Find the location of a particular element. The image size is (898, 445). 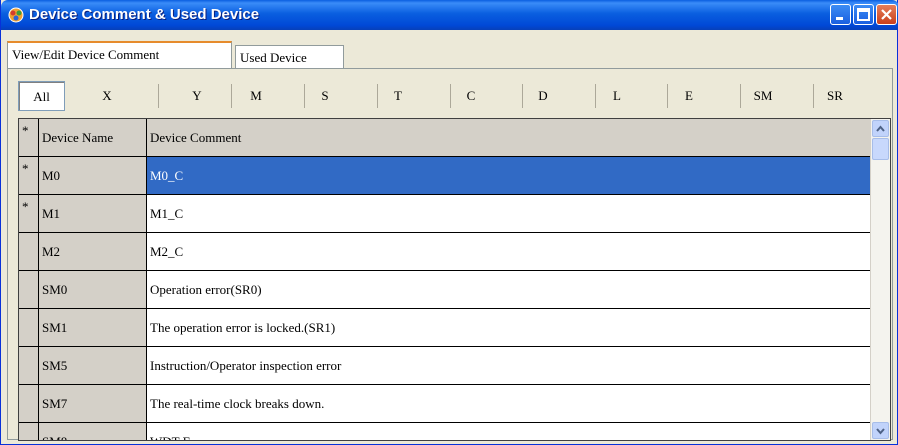

tab-used-device: Used Device is located at coordinates (289, 57).